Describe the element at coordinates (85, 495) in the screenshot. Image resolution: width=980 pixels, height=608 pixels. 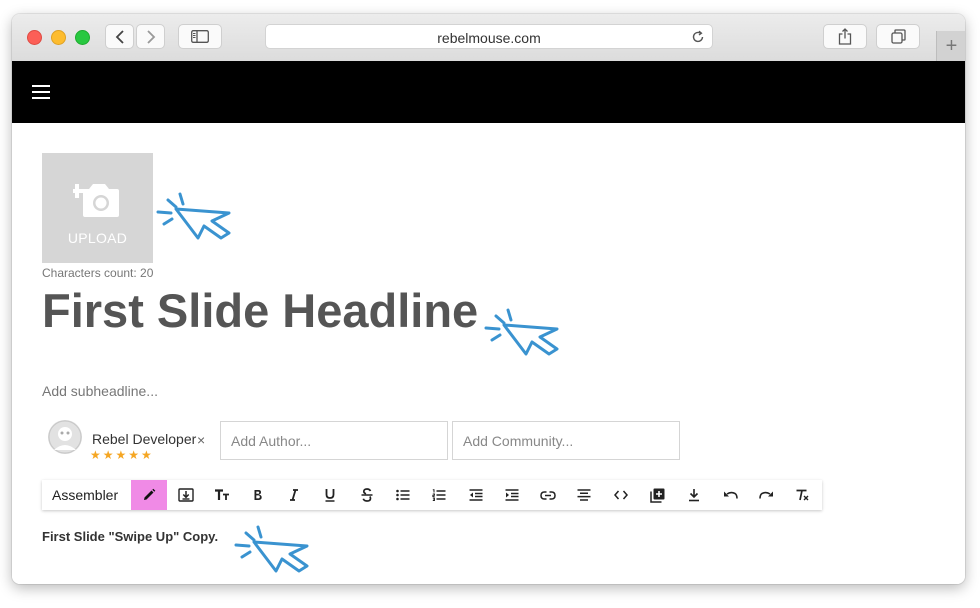
I see `assembler-mode-label: Assembler` at that location.